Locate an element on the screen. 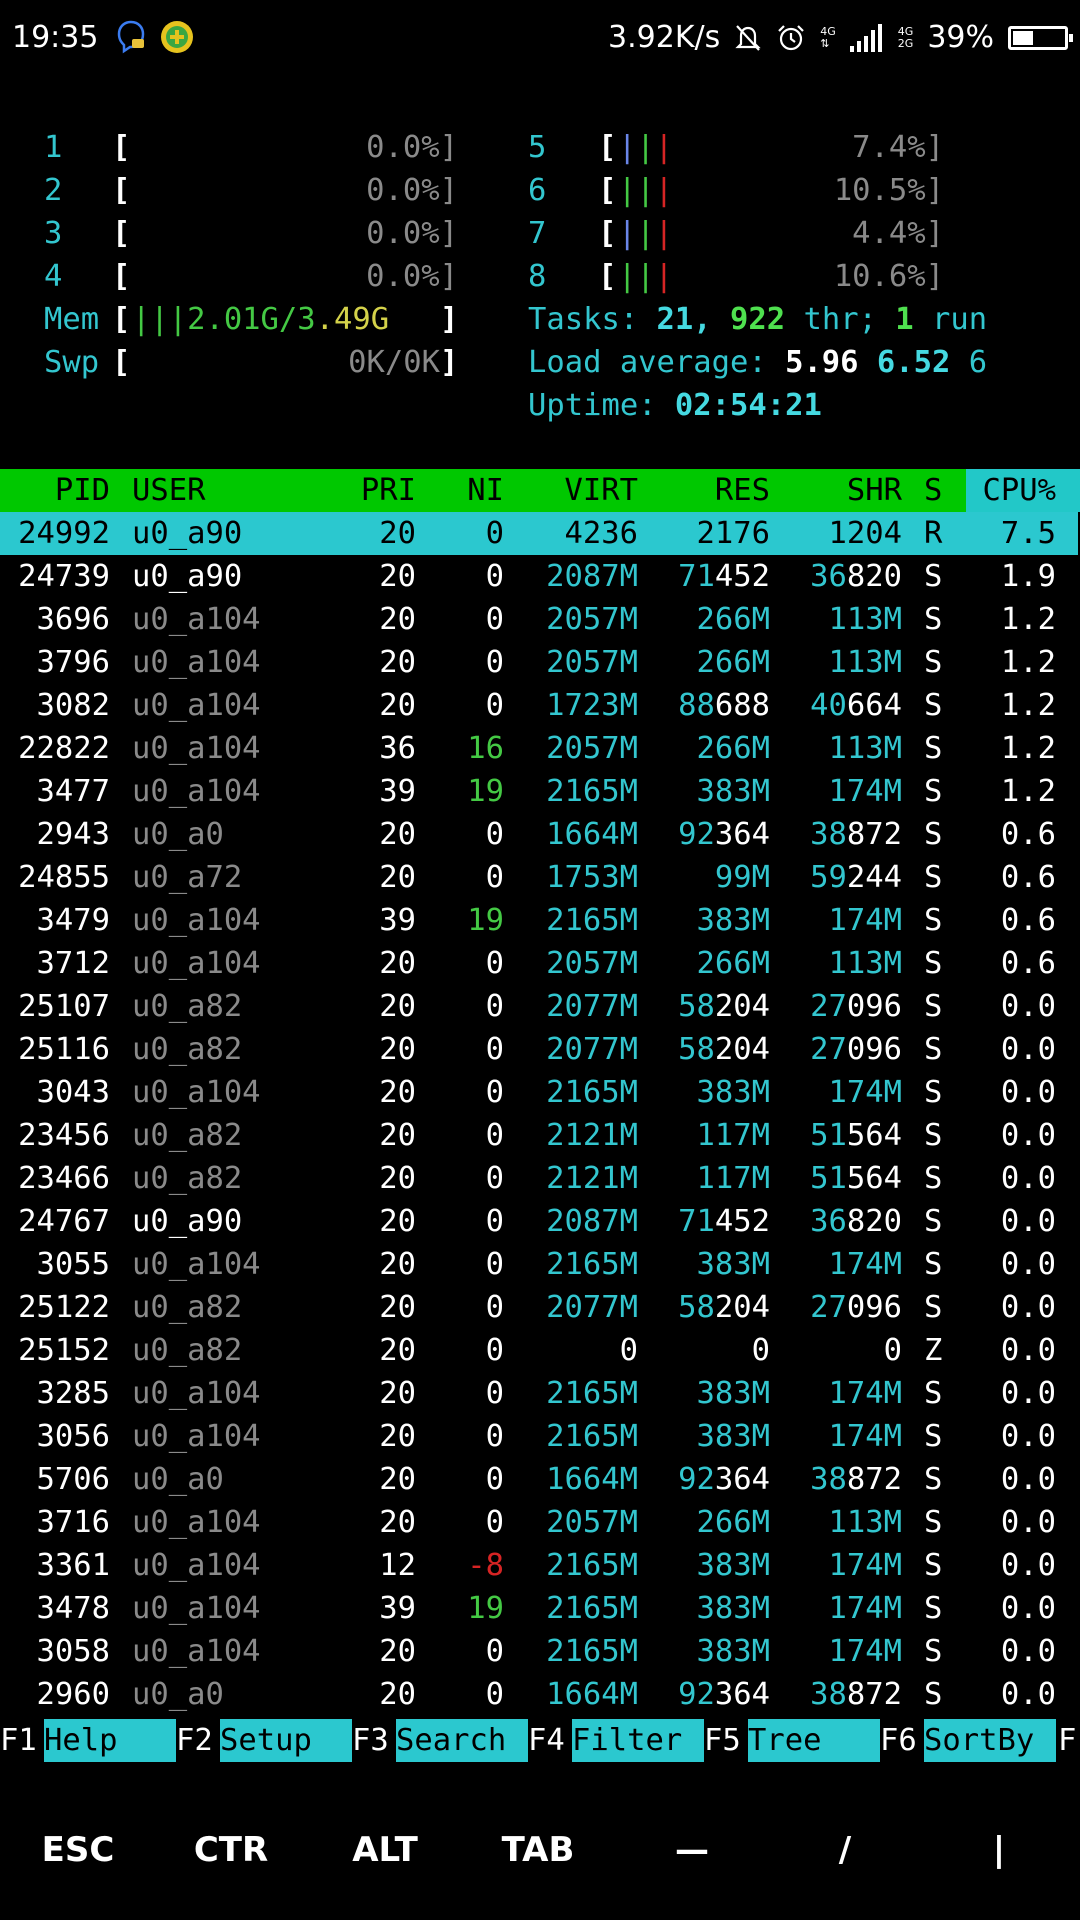  cell-pid: 24739 is located at coordinates (64, 576).